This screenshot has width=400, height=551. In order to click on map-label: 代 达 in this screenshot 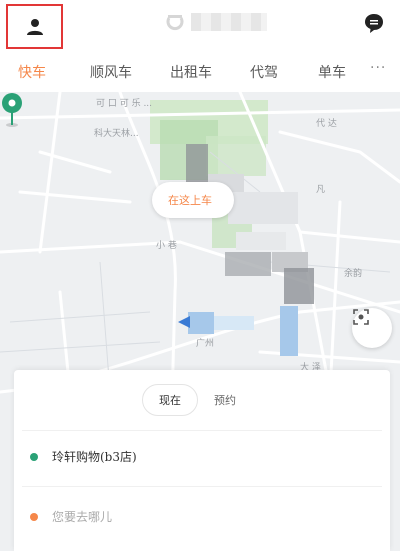, I will do `click(326, 124)`.